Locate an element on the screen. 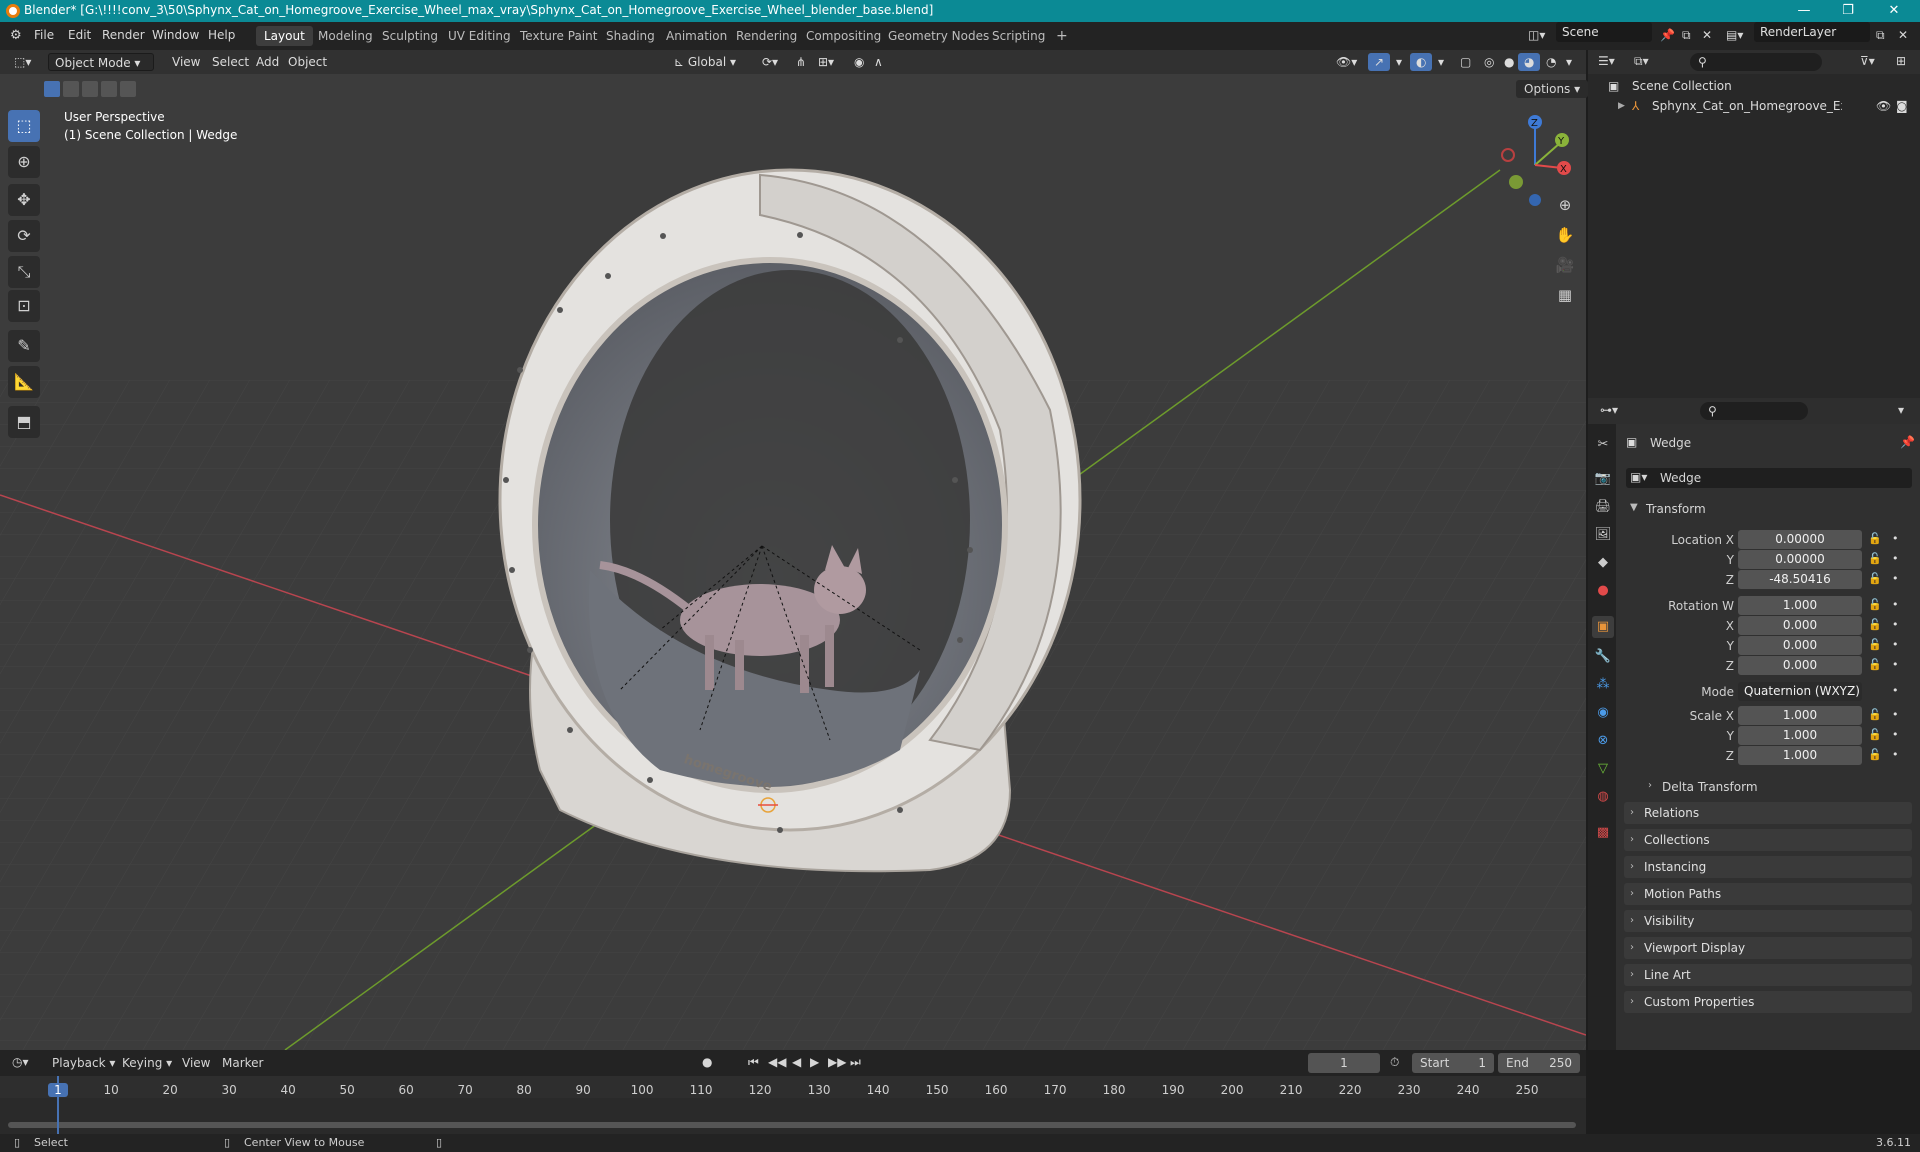  timeline-editor-icon: ◷▾ is located at coordinates (20, 1062).